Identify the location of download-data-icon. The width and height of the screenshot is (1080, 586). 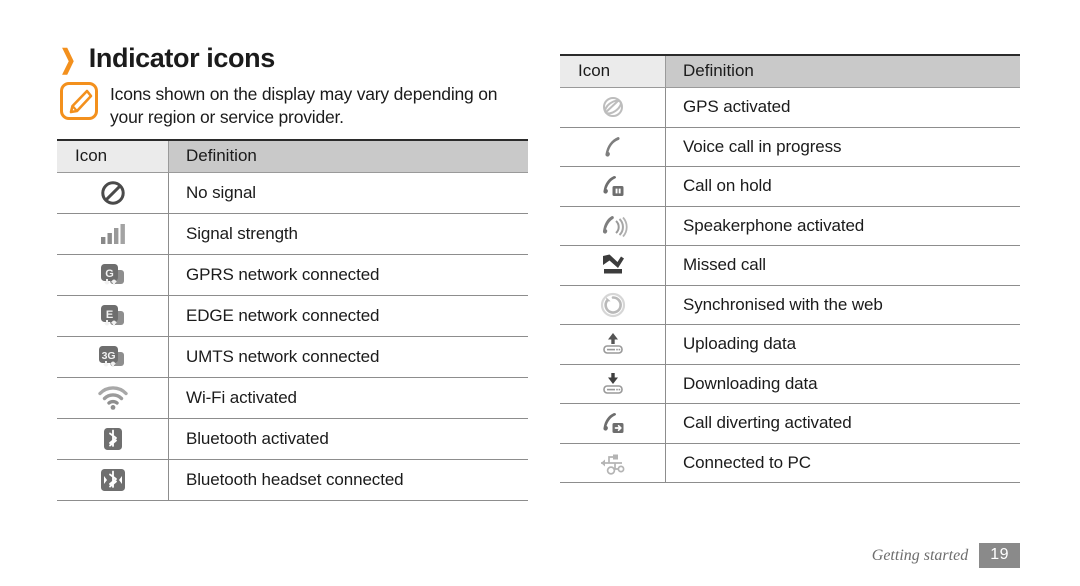
(613, 384).